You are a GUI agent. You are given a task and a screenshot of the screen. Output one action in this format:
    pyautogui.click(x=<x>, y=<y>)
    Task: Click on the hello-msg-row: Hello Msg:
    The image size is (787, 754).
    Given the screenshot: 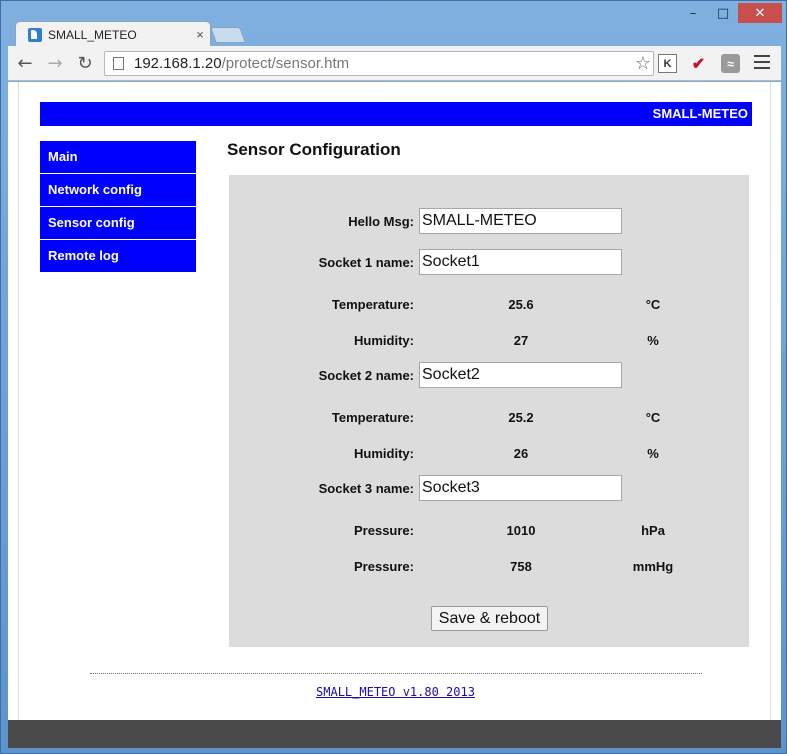 What is the action you would take?
    pyautogui.click(x=489, y=221)
    